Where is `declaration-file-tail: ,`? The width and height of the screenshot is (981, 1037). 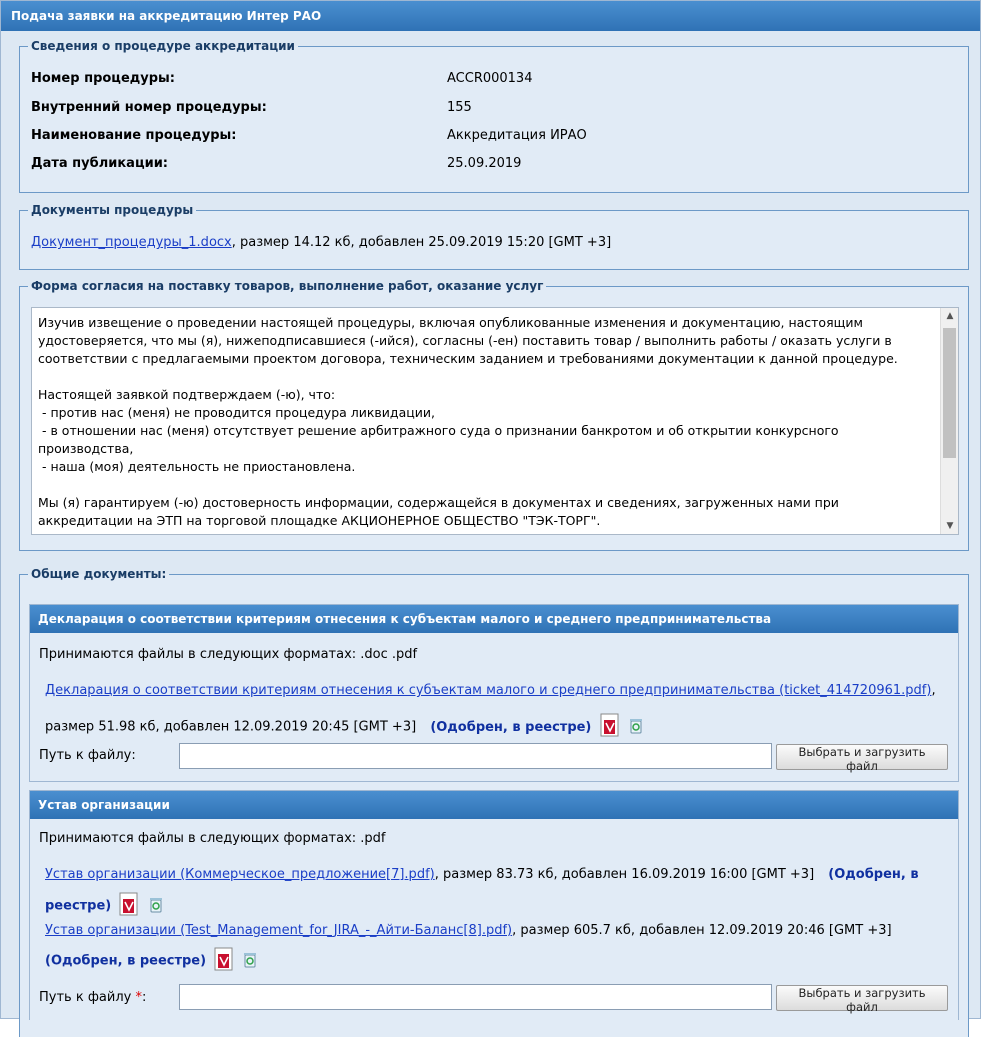 declaration-file-tail: , is located at coordinates (933, 690).